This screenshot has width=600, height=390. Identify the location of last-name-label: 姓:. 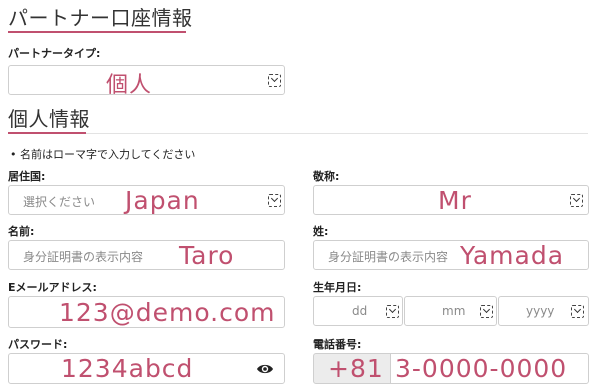
(321, 231).